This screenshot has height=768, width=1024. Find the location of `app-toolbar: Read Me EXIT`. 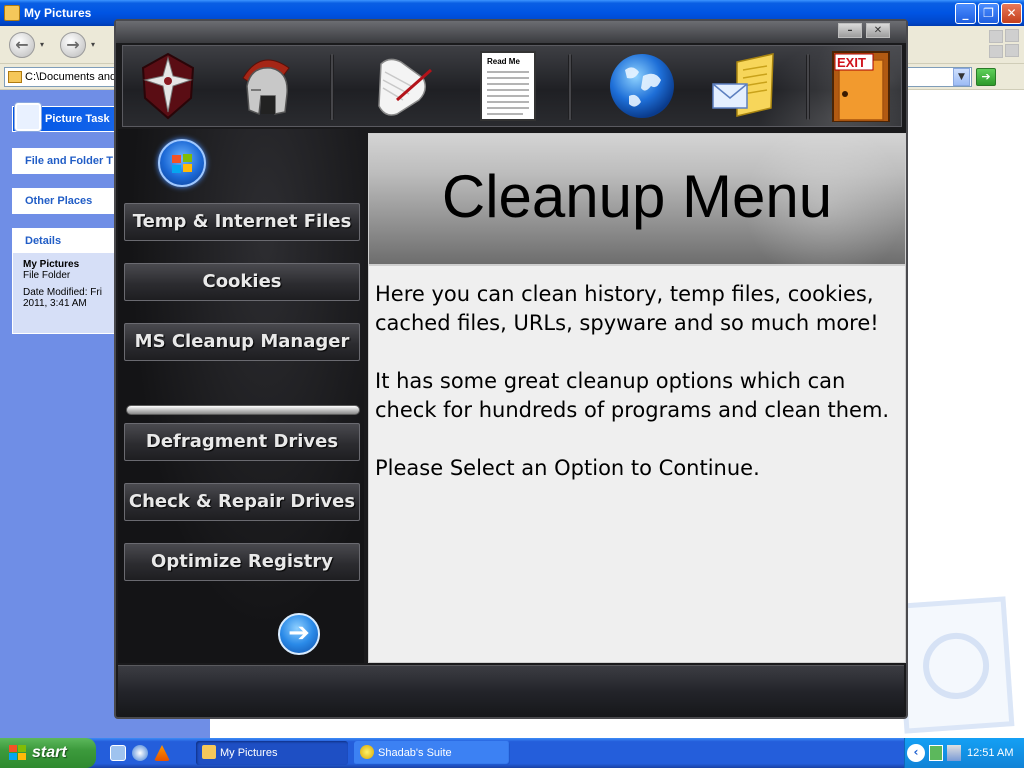

app-toolbar: Read Me EXIT is located at coordinates (512, 86).